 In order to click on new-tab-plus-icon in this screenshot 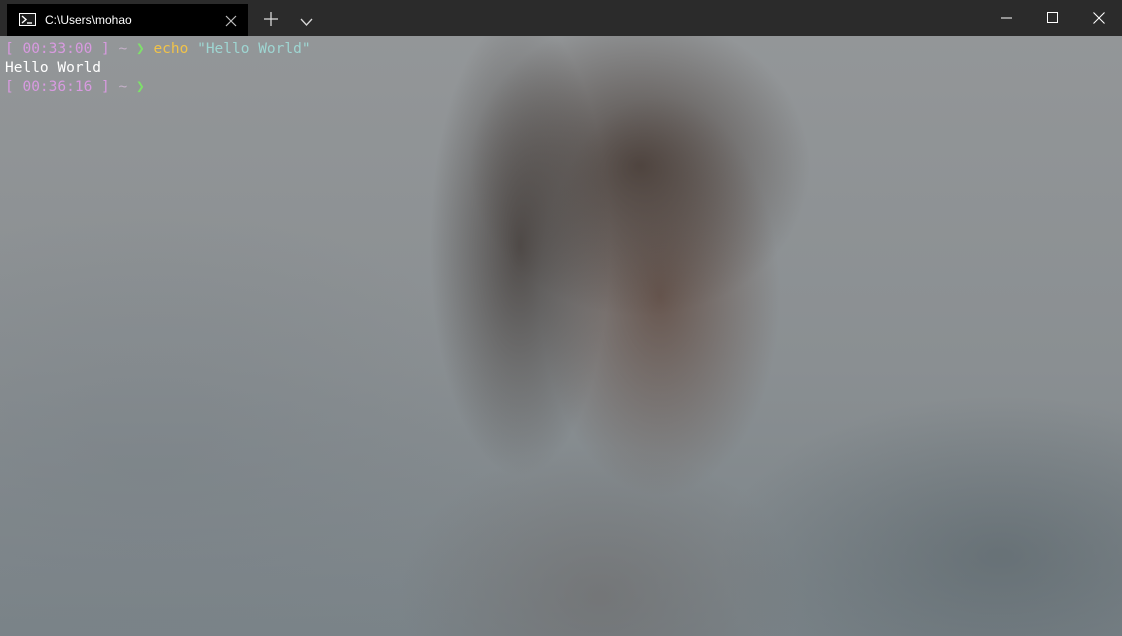, I will do `click(271, 19)`.